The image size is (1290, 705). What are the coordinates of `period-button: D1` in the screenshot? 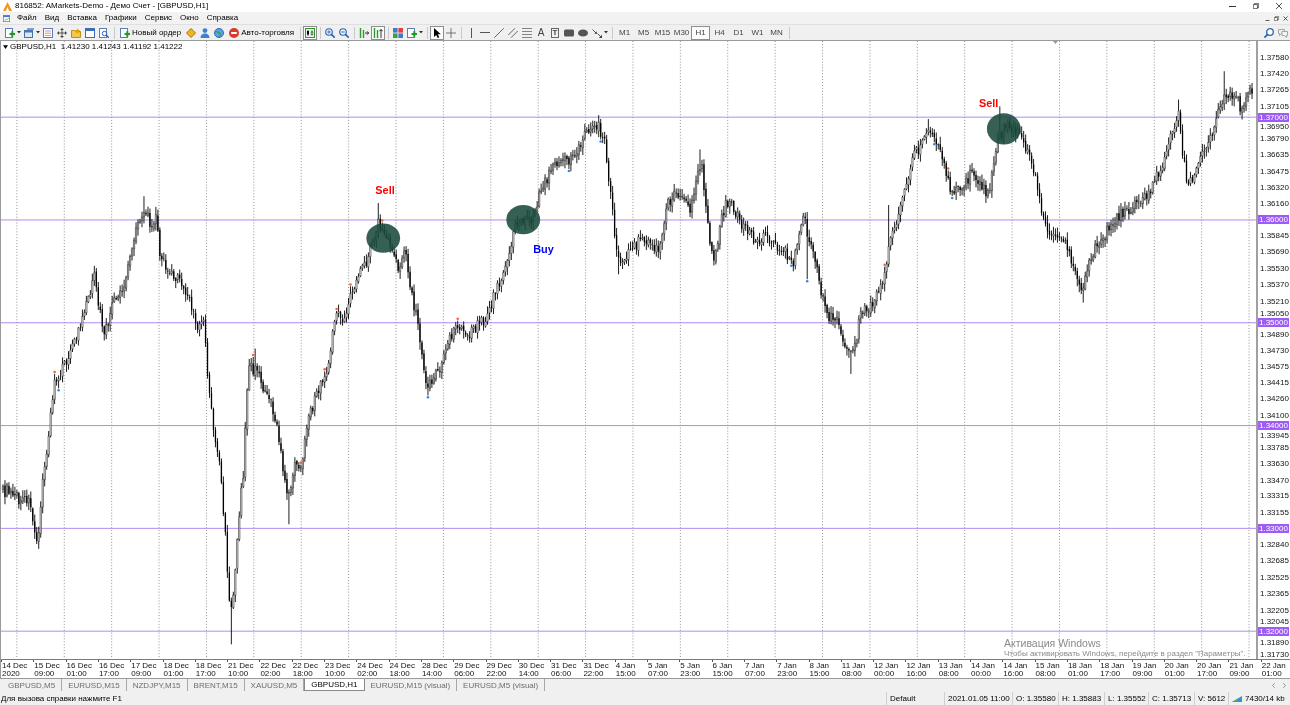 It's located at (739, 32).